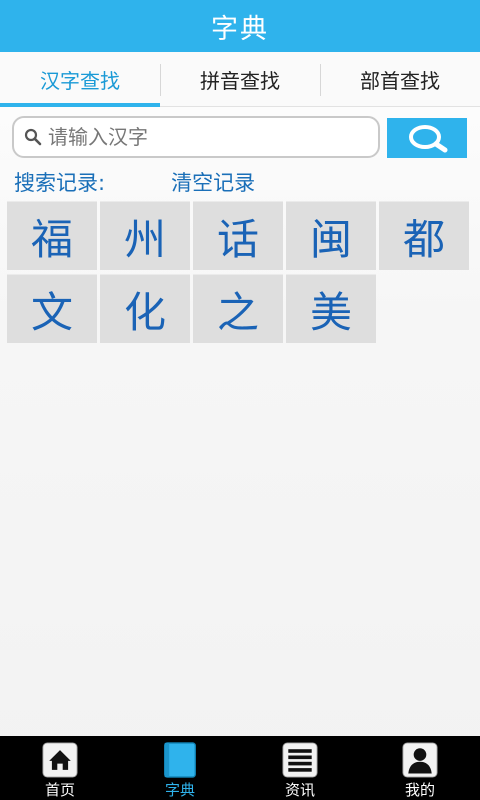 Image resolution: width=480 pixels, height=800 pixels. I want to click on tab-pinyin-search: 拼音查找, so click(240, 79).